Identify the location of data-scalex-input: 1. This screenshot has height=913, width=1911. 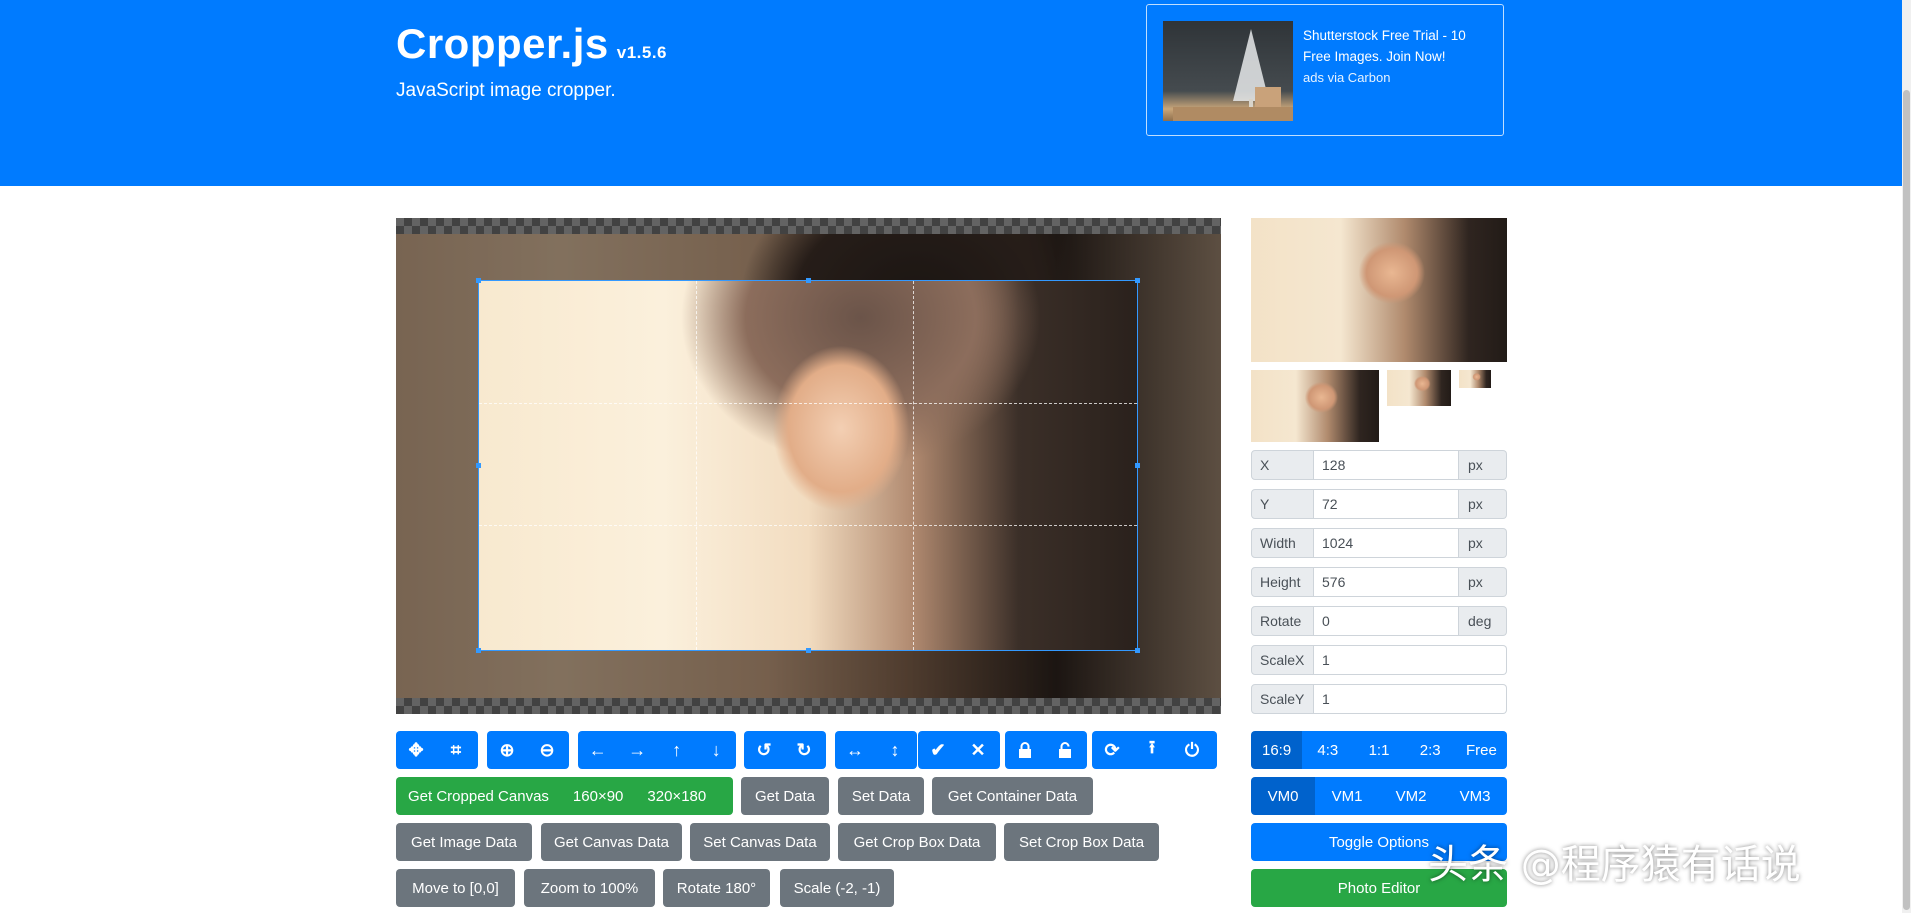
(1410, 660).